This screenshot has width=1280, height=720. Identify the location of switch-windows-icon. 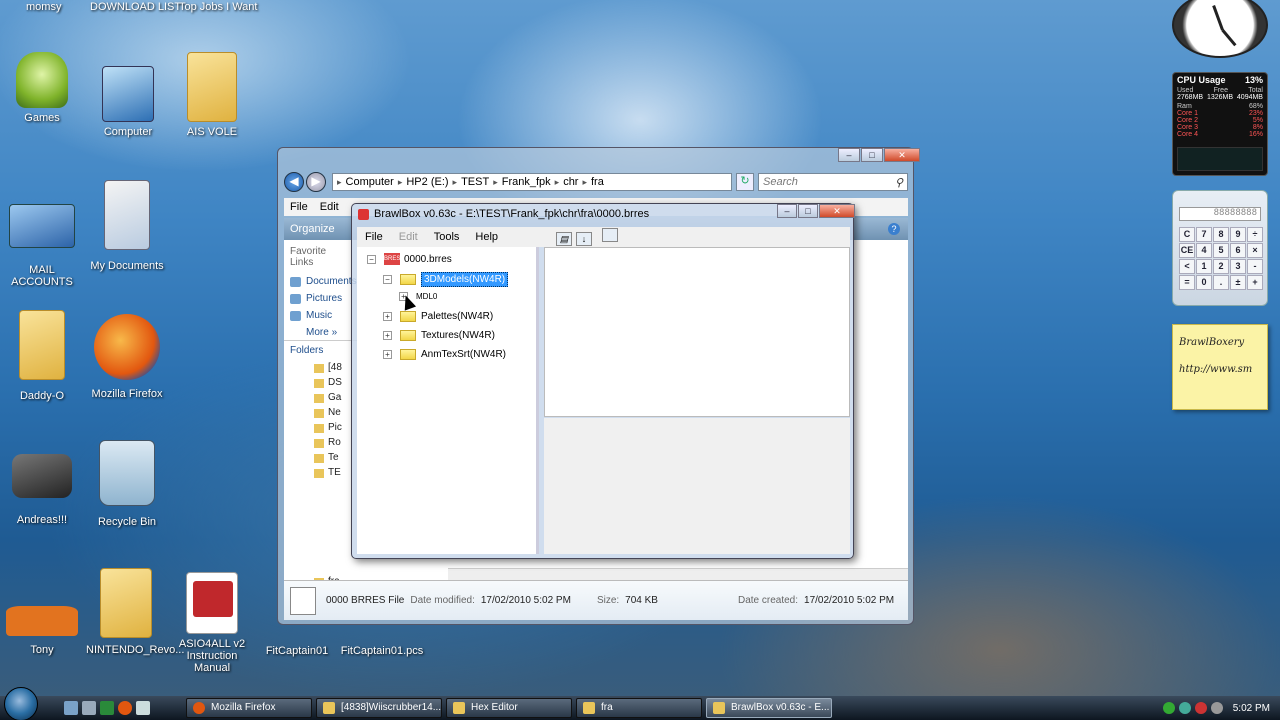
(89, 708).